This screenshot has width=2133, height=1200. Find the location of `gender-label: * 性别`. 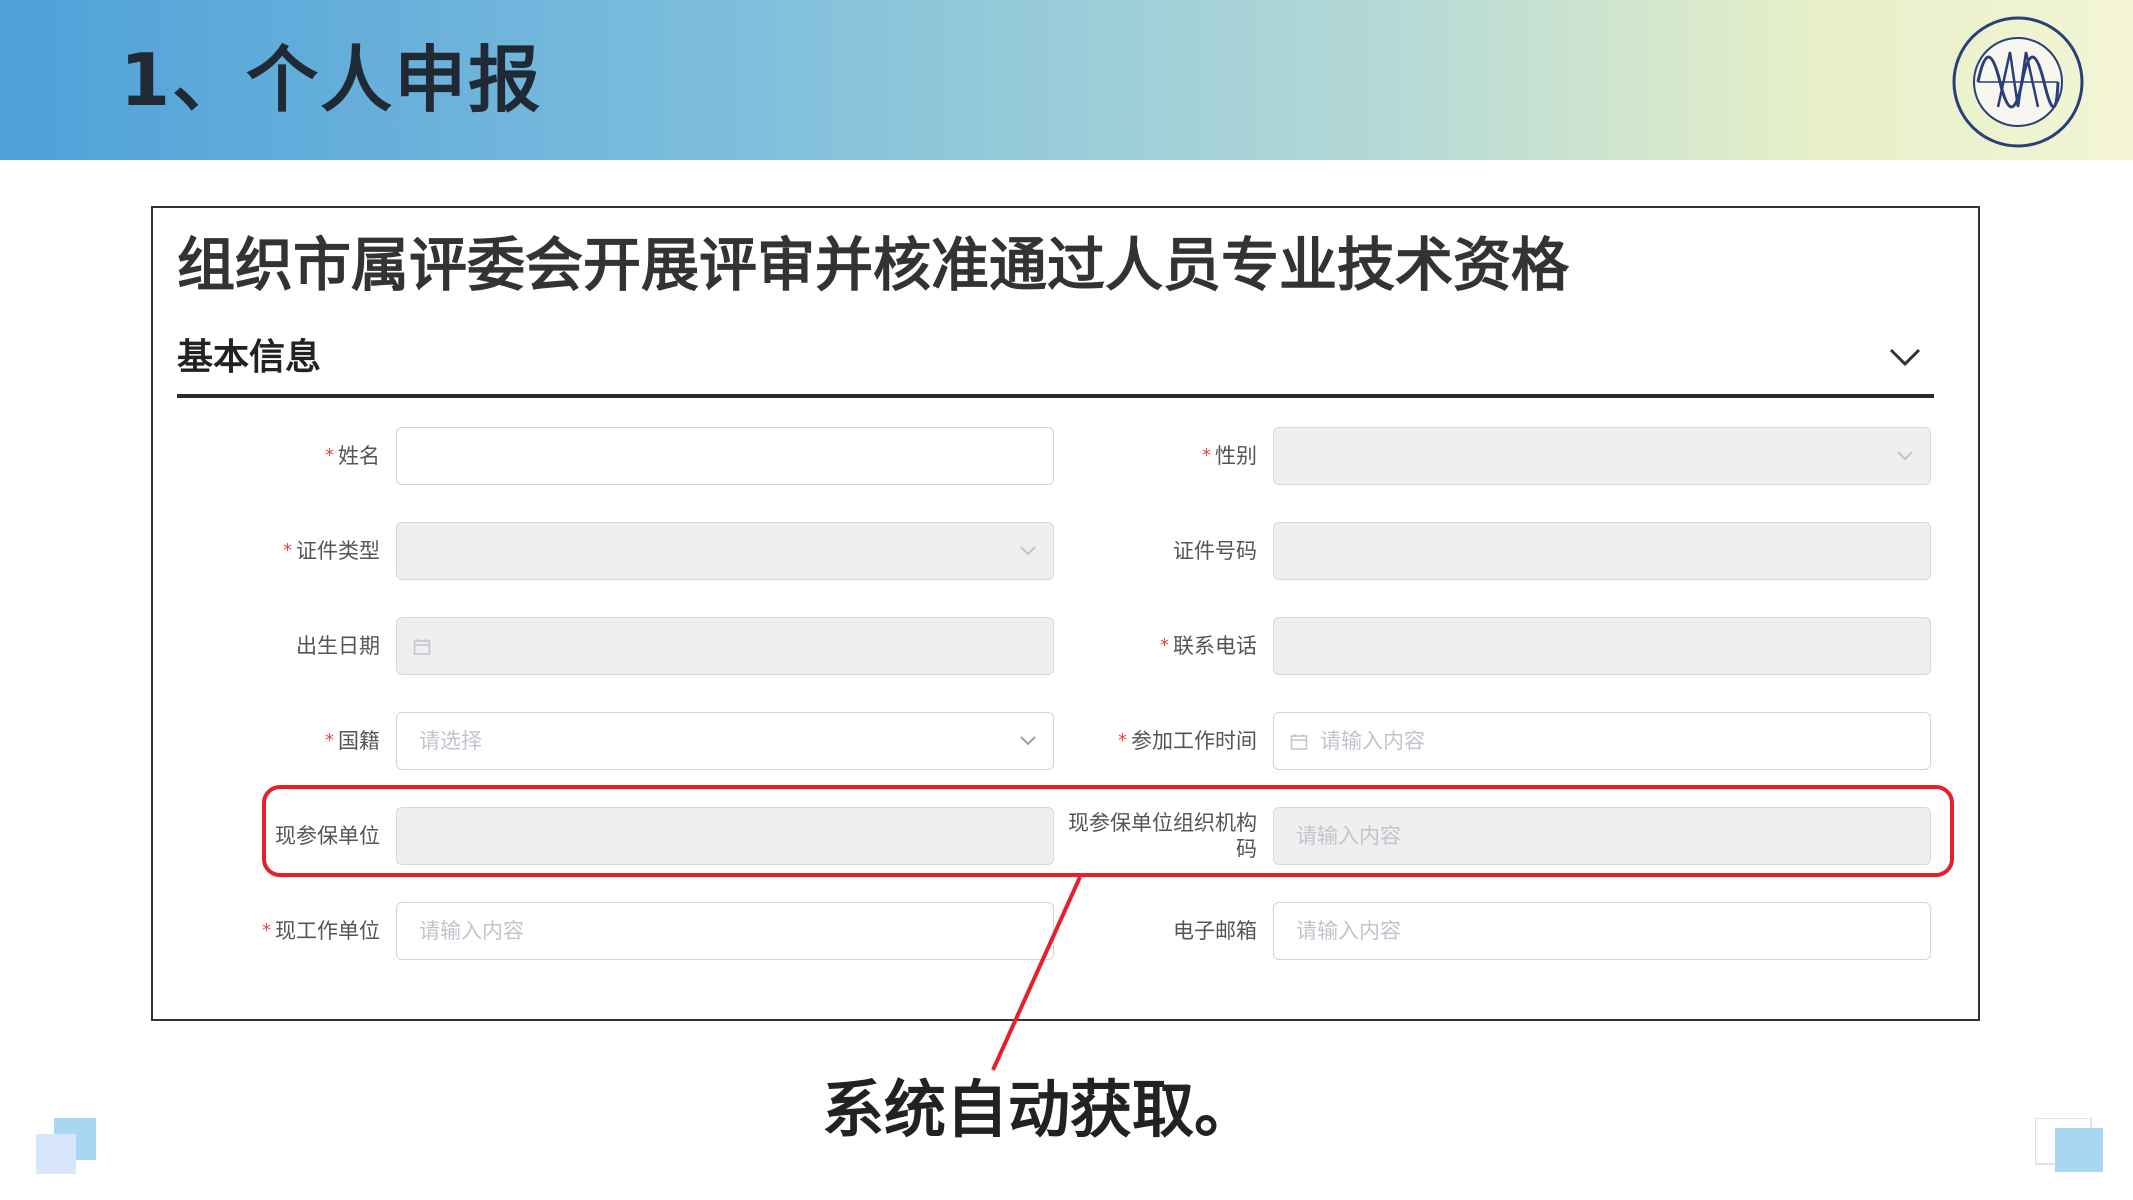

gender-label: * 性别 is located at coordinates (1229, 456).